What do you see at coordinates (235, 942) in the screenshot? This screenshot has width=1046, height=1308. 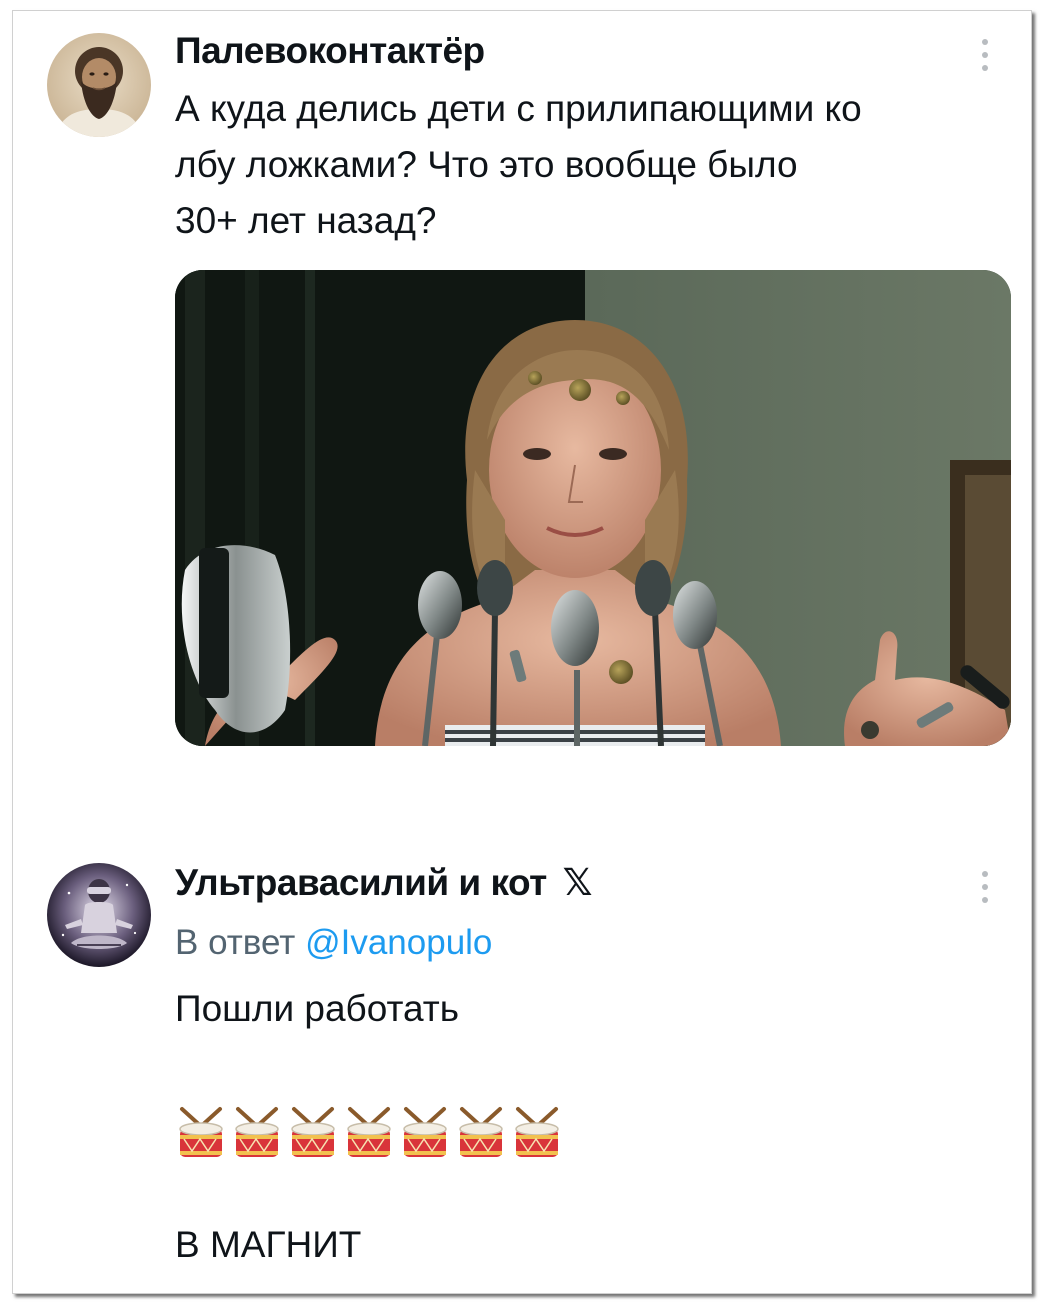 I see `reply-prefix: В ответ` at bounding box center [235, 942].